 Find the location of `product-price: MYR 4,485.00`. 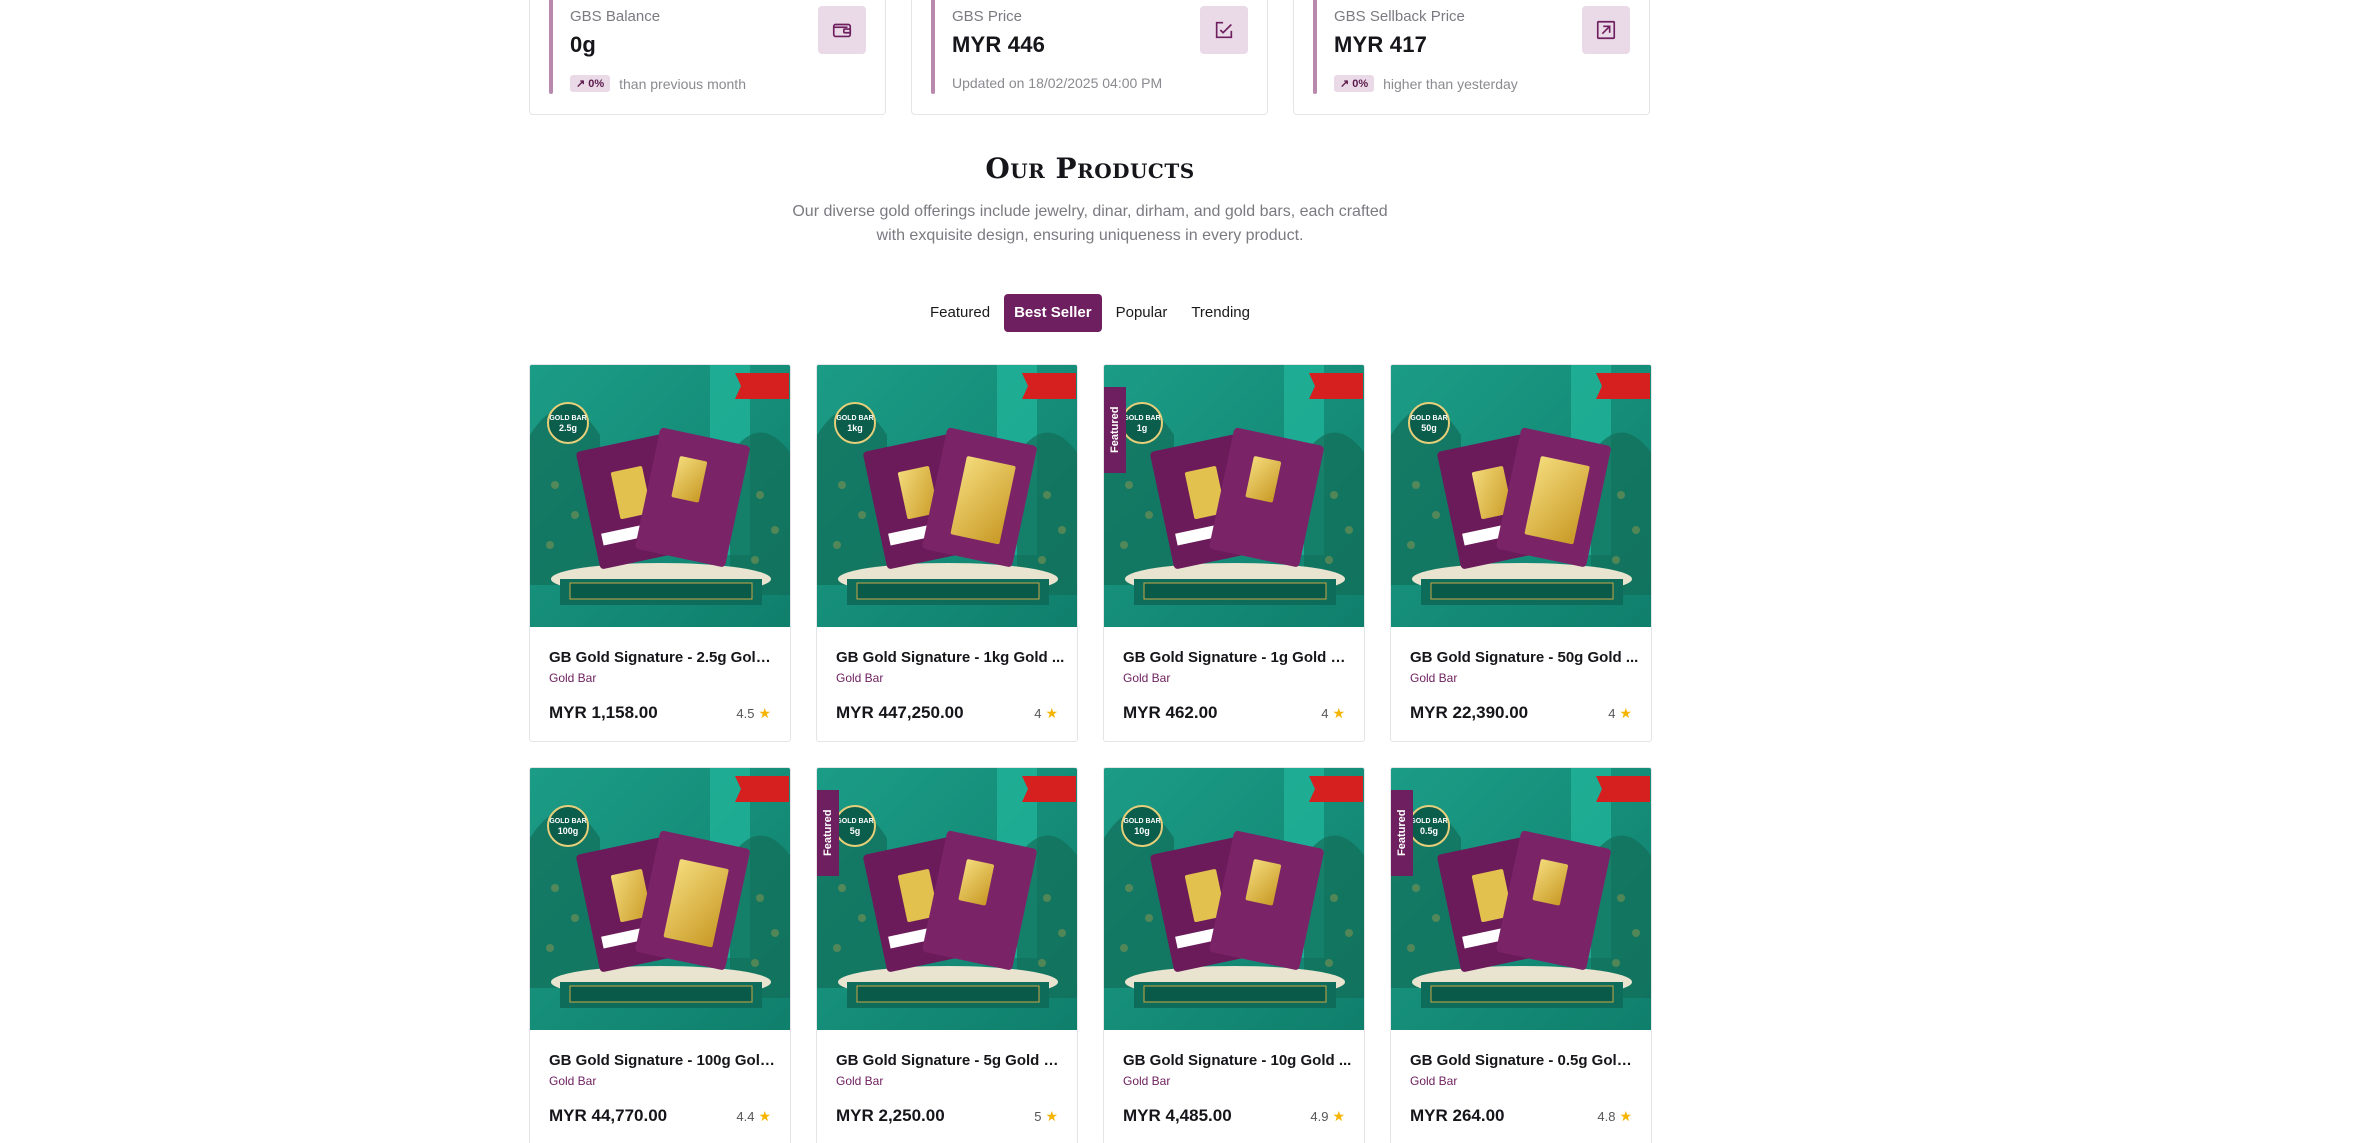

product-price: MYR 4,485.00 is located at coordinates (1177, 1115).